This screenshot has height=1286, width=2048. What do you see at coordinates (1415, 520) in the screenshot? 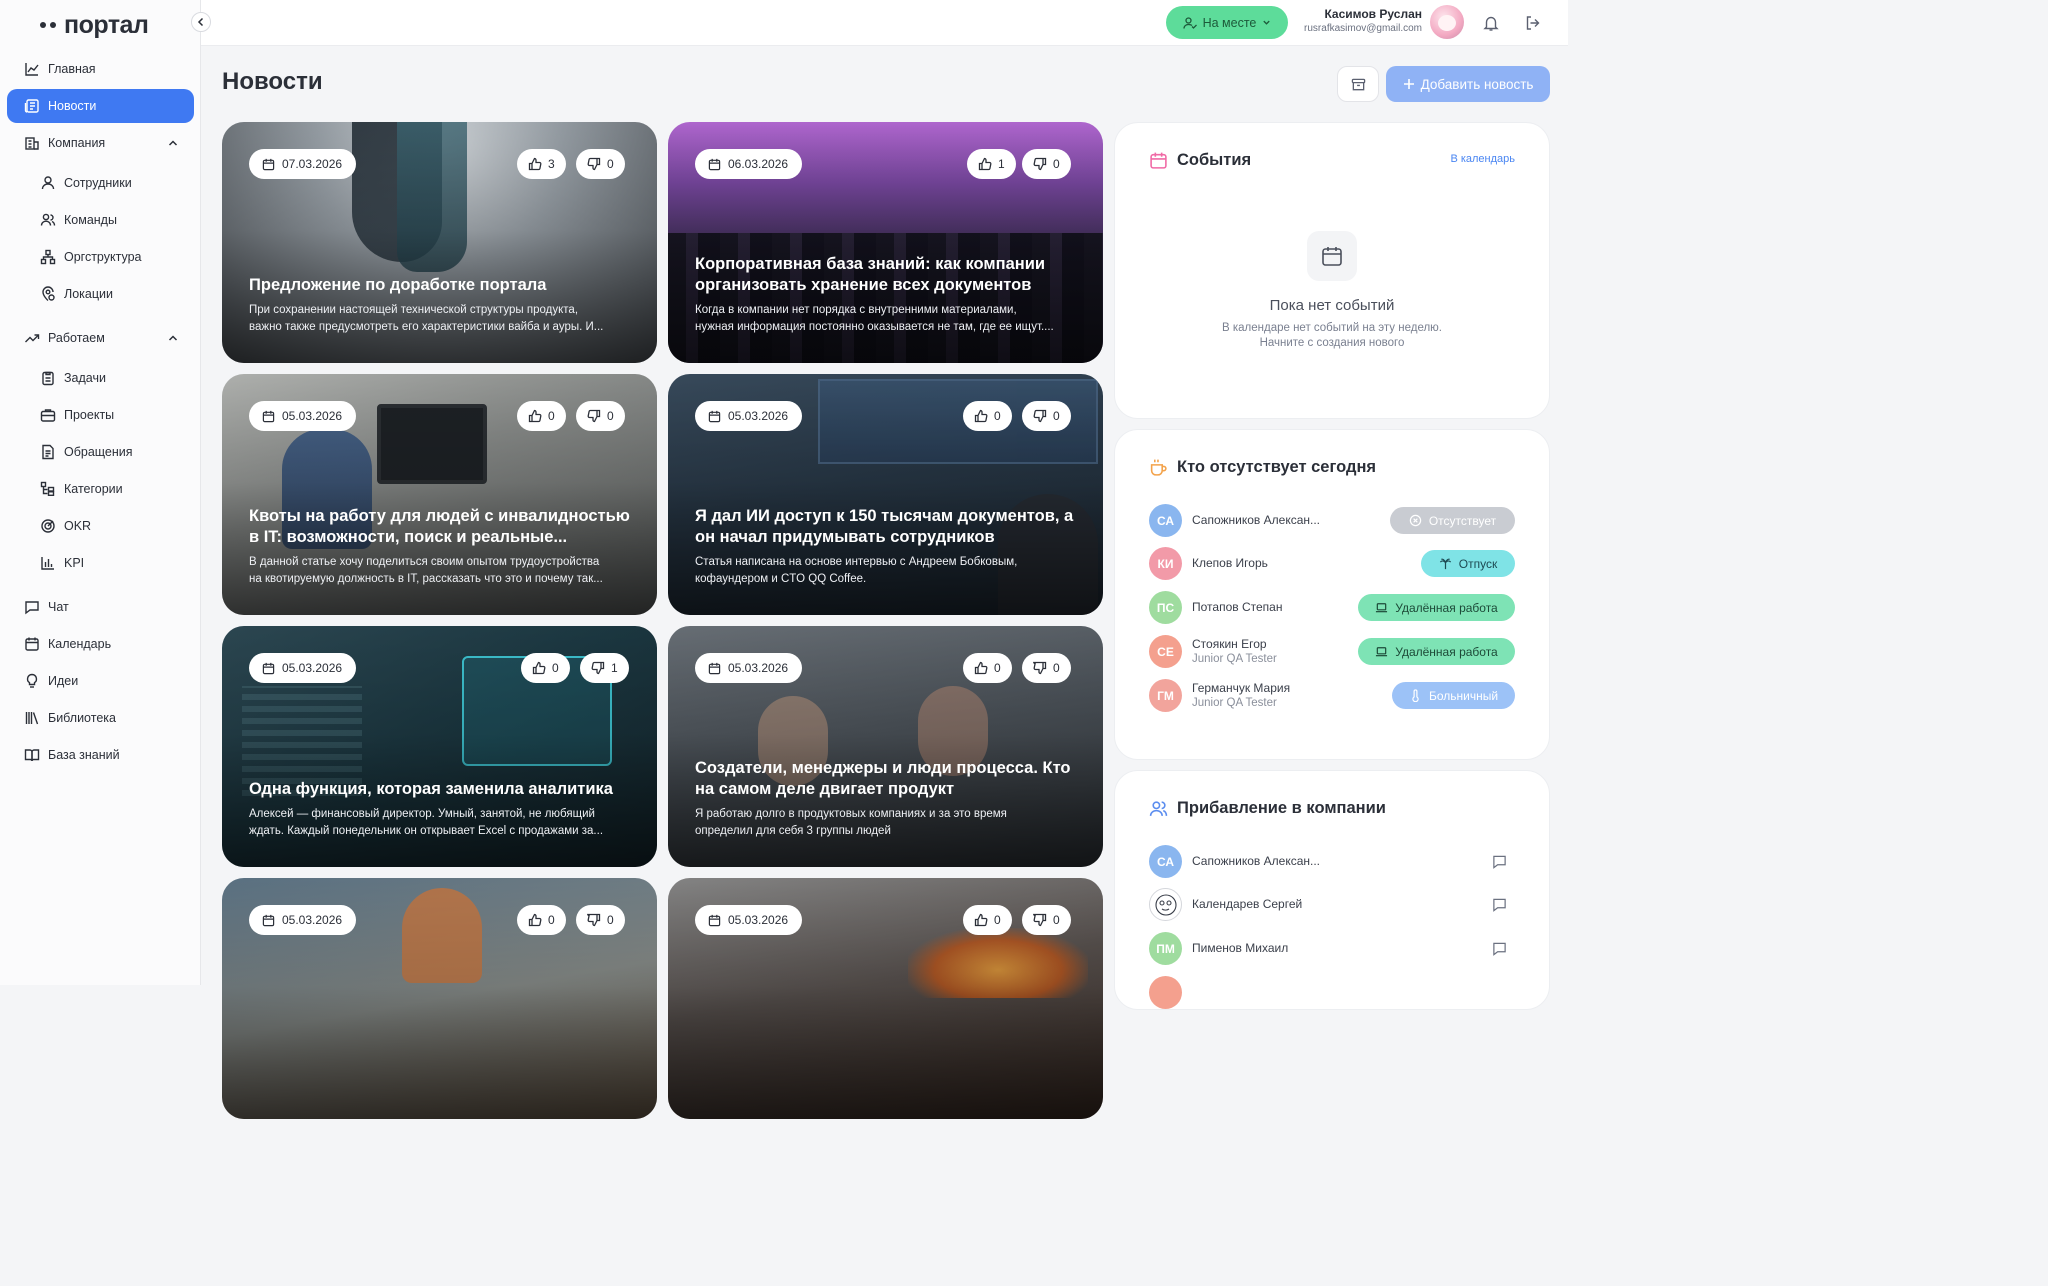
I see `x-circle-icon` at bounding box center [1415, 520].